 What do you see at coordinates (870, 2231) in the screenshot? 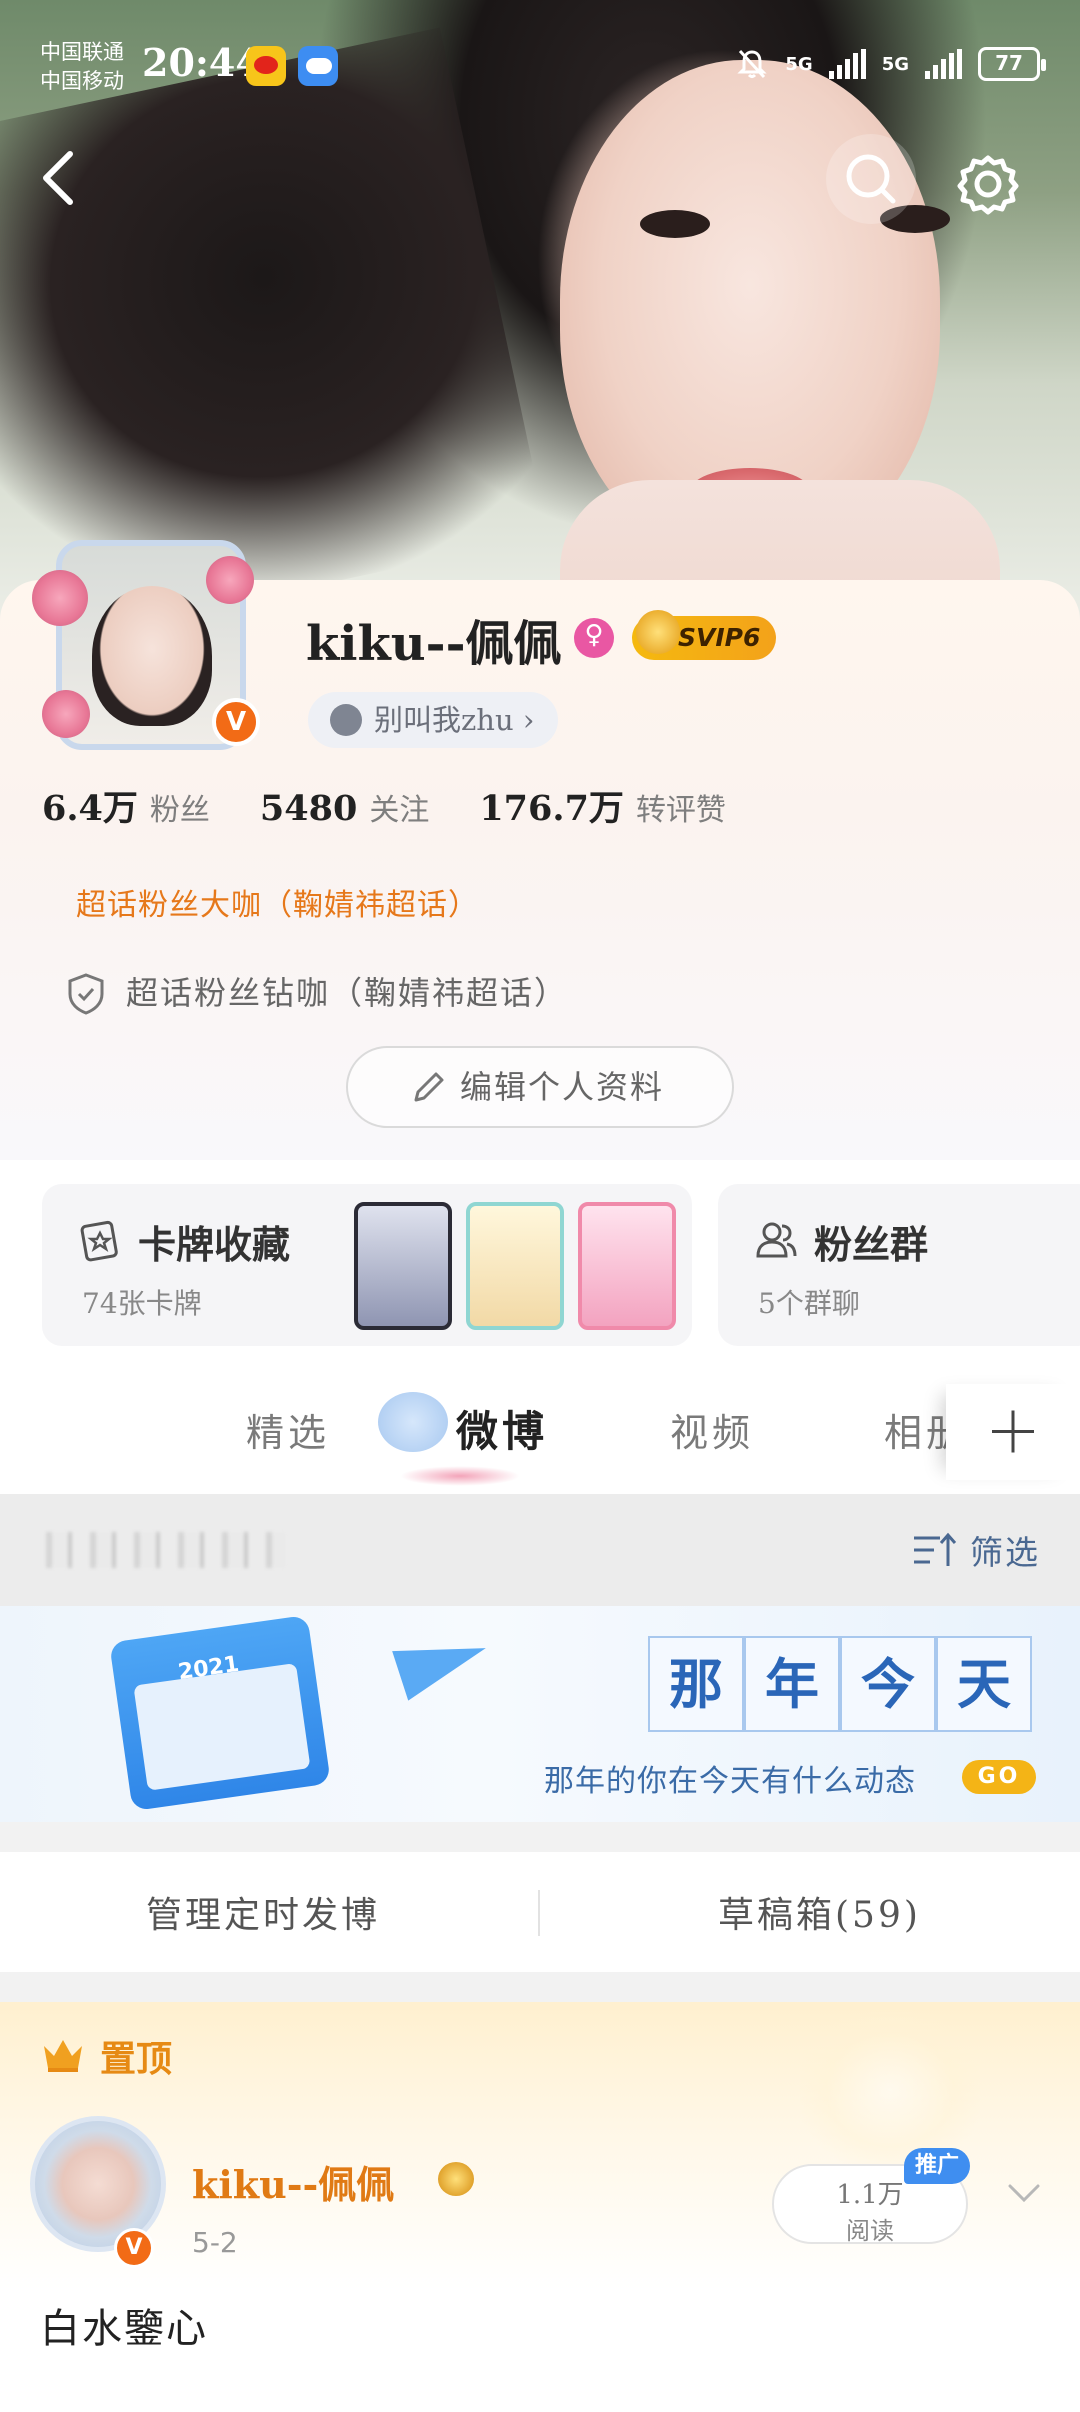
I see `read-label: 阅读` at bounding box center [870, 2231].